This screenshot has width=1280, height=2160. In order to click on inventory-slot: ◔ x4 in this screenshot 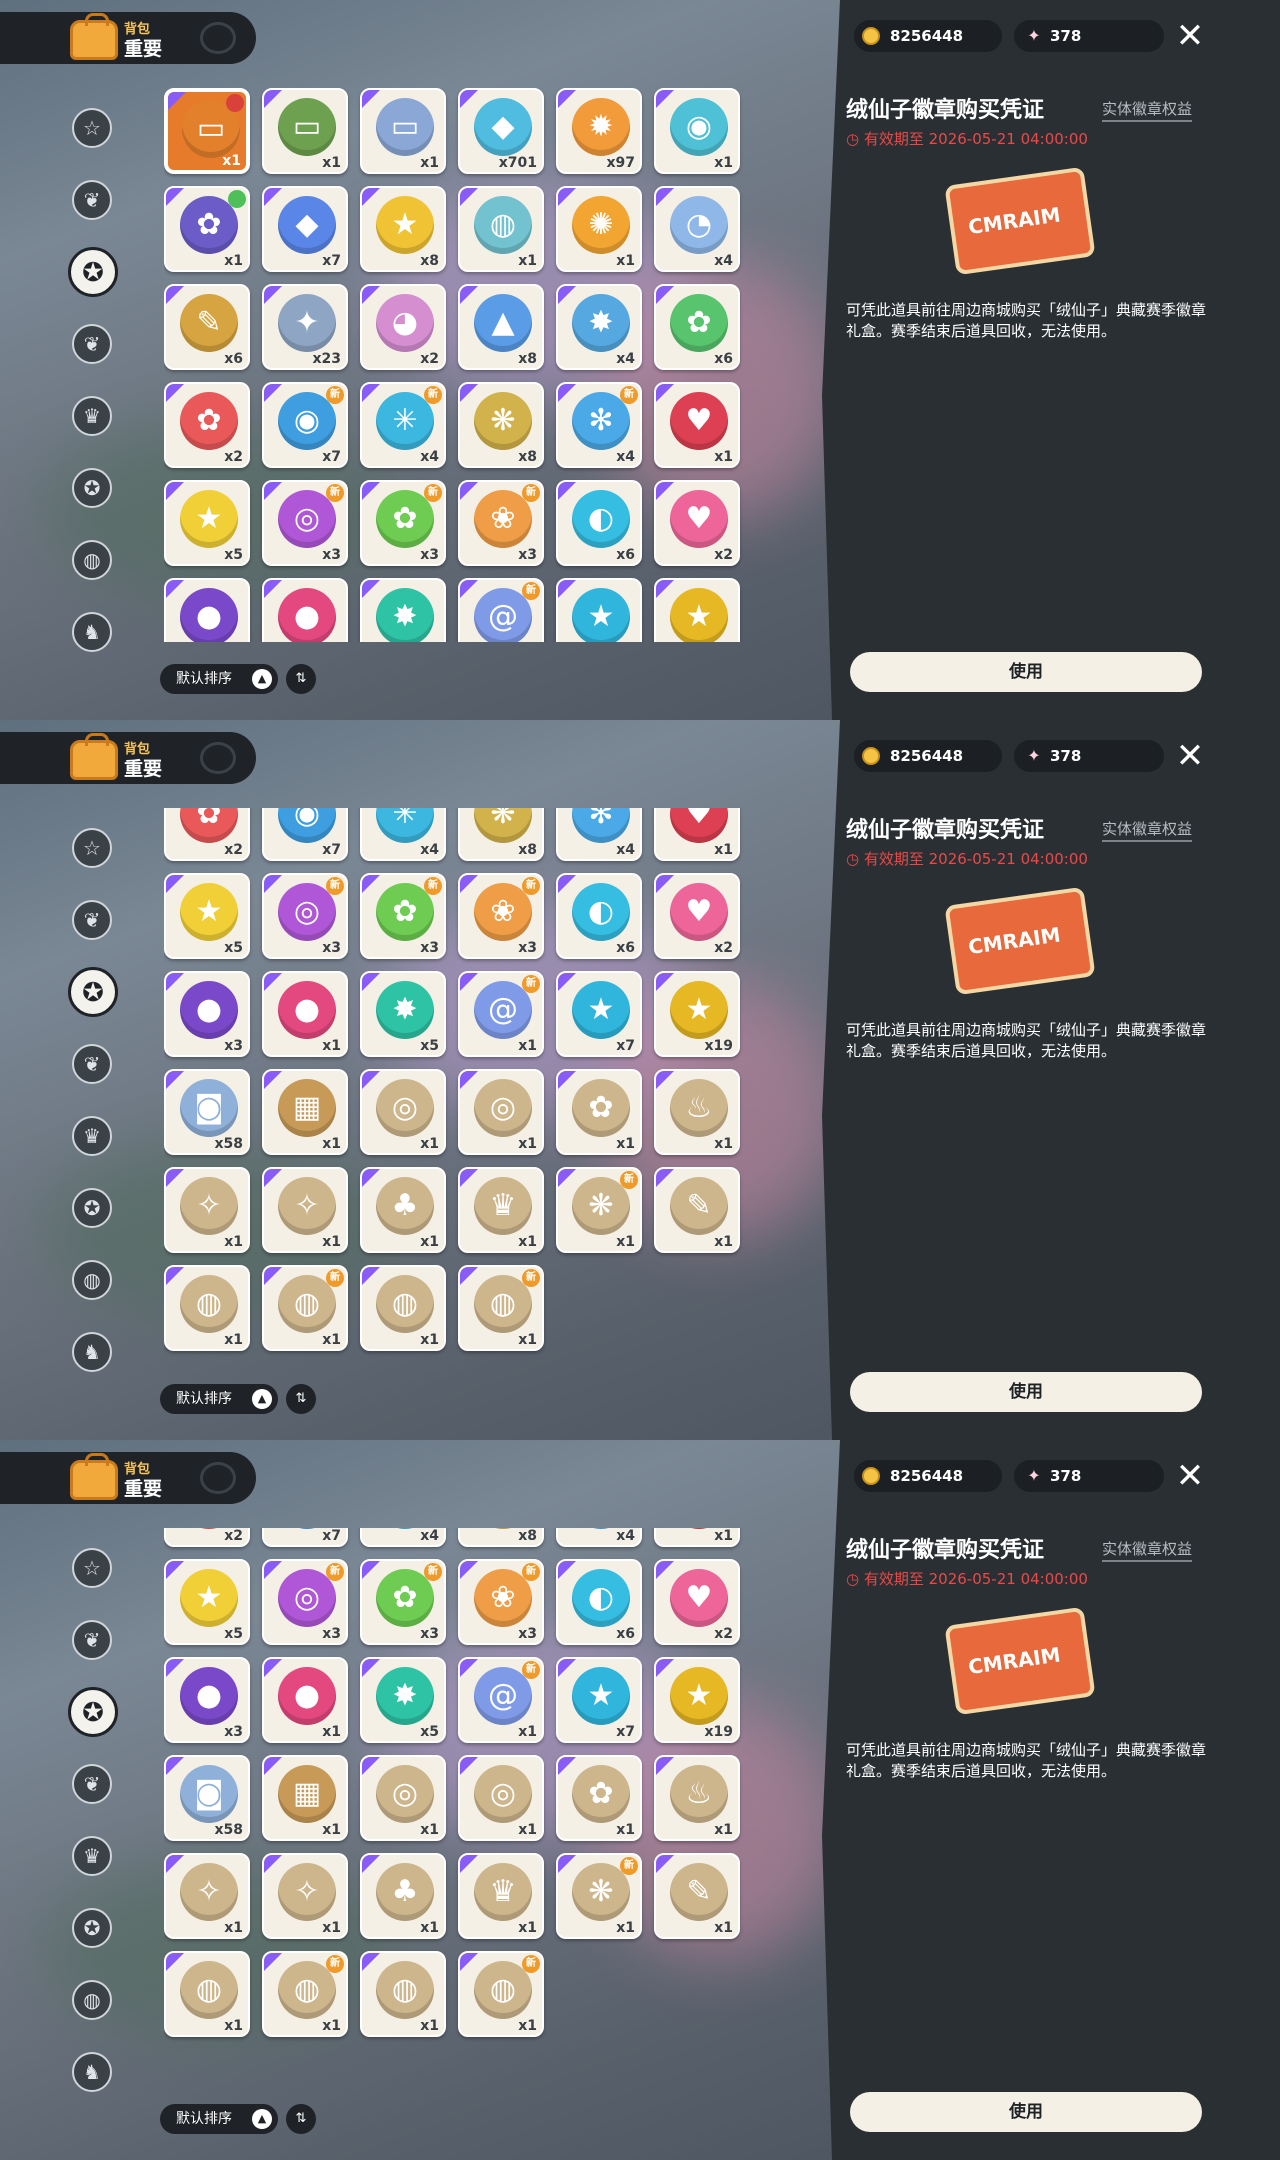, I will do `click(697, 229)`.